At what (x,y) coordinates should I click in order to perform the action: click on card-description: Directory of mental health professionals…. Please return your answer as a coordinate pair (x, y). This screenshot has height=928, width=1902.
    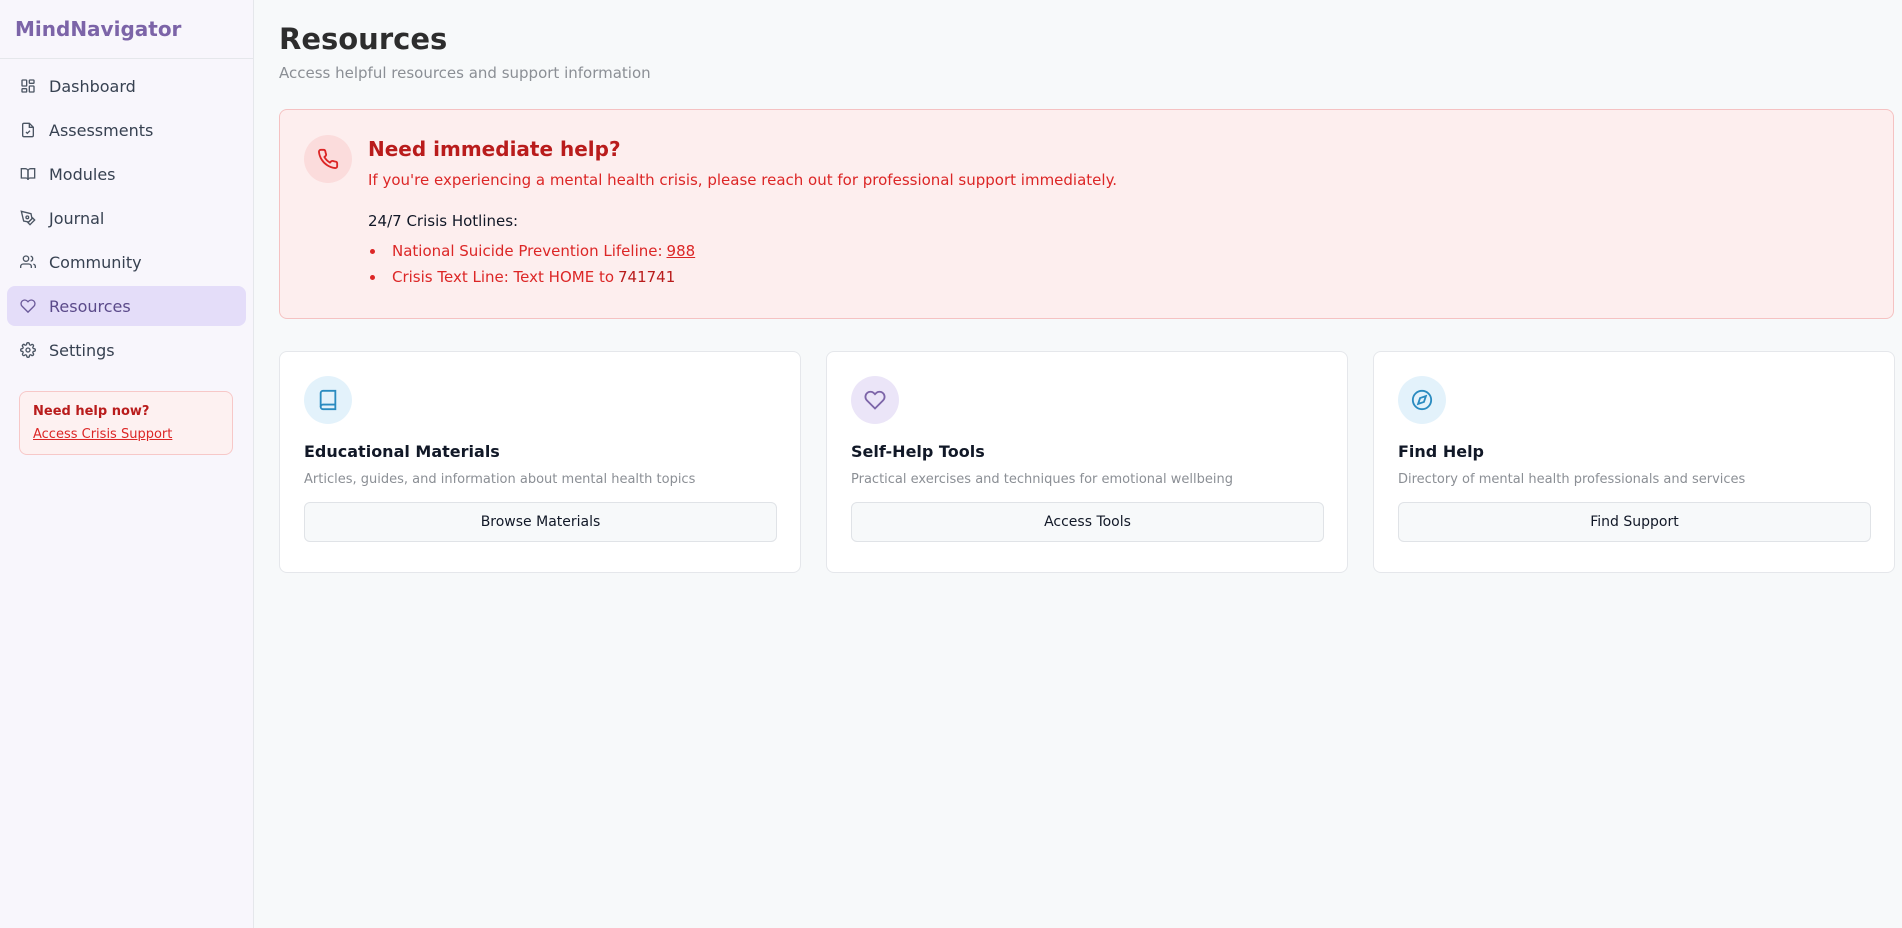
    Looking at the image, I should click on (1572, 479).